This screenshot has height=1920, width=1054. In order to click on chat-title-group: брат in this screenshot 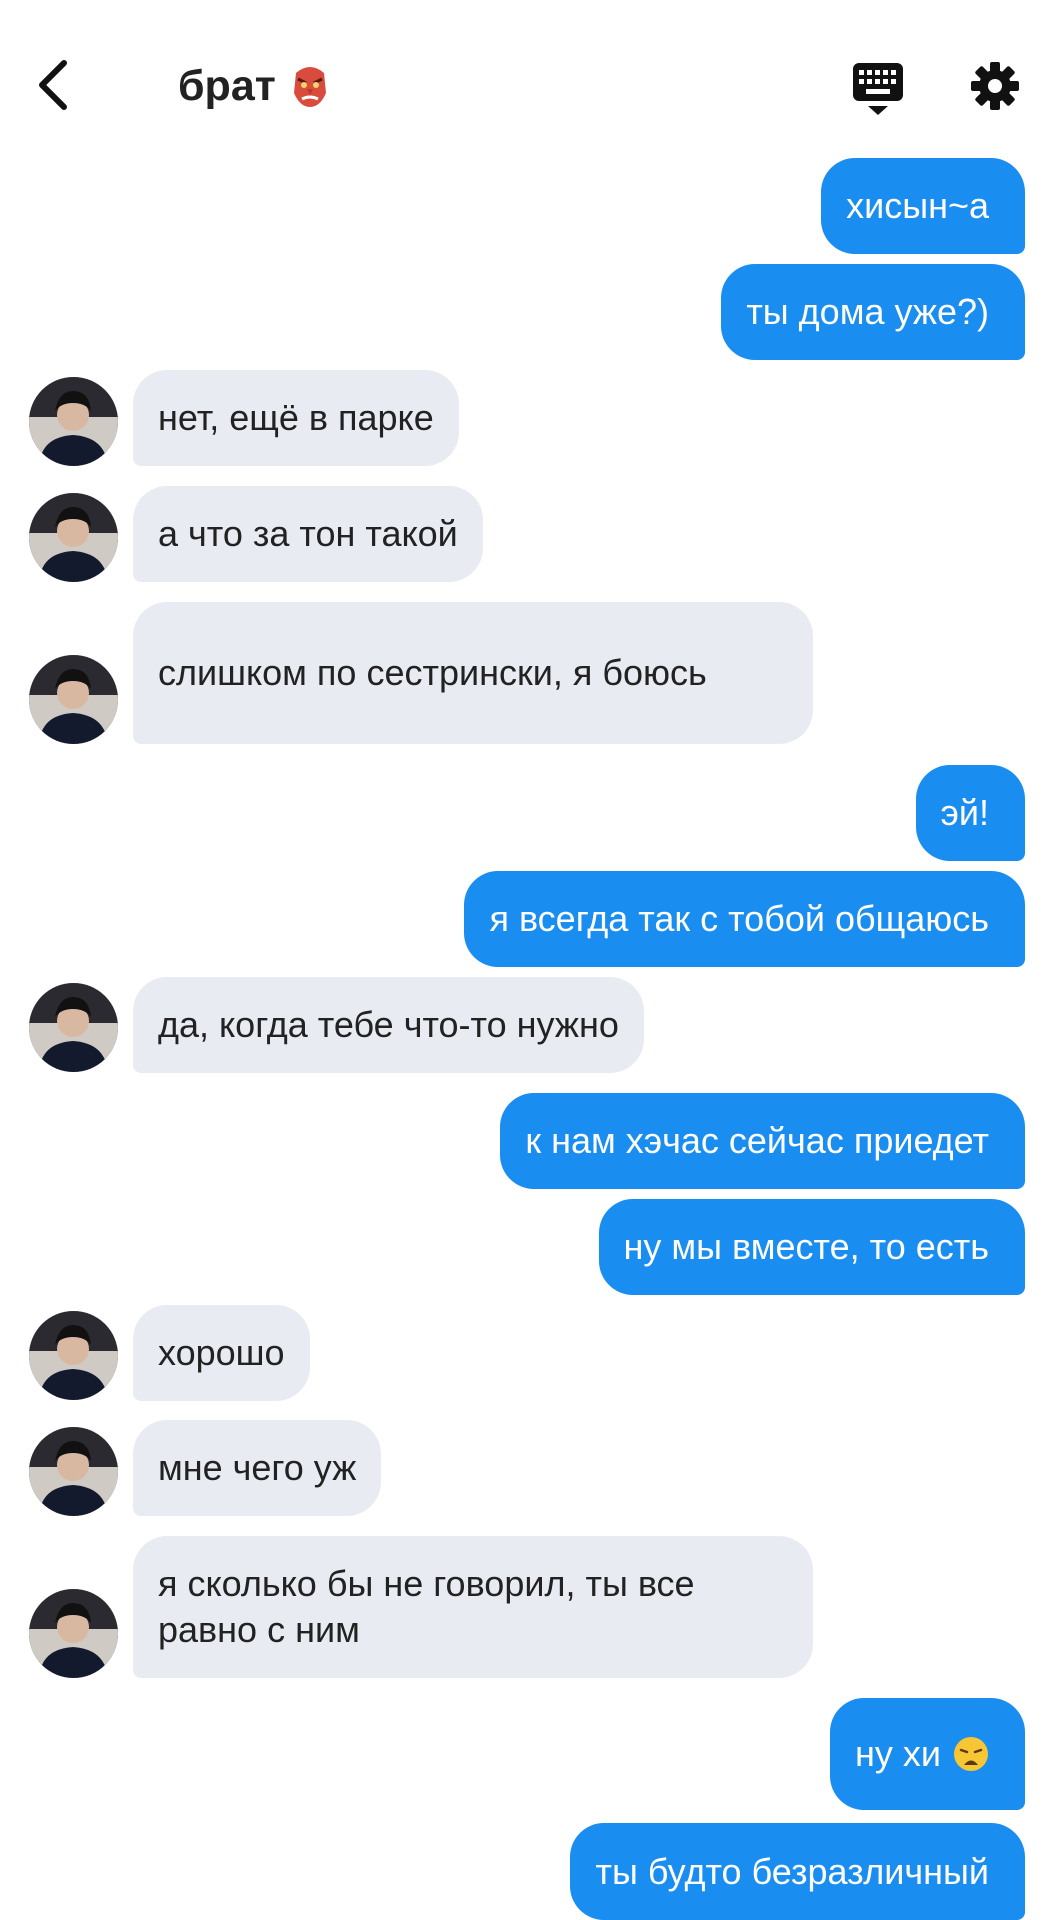, I will do `click(254, 86)`.